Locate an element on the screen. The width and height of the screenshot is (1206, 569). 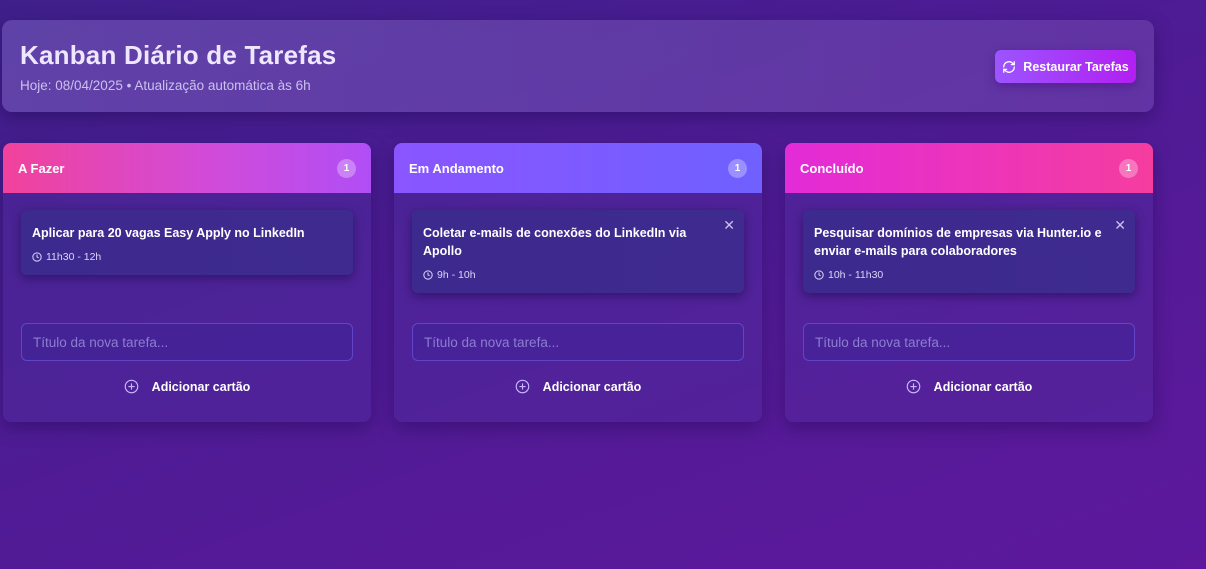
column-header: Concluído 1 is located at coordinates (969, 168).